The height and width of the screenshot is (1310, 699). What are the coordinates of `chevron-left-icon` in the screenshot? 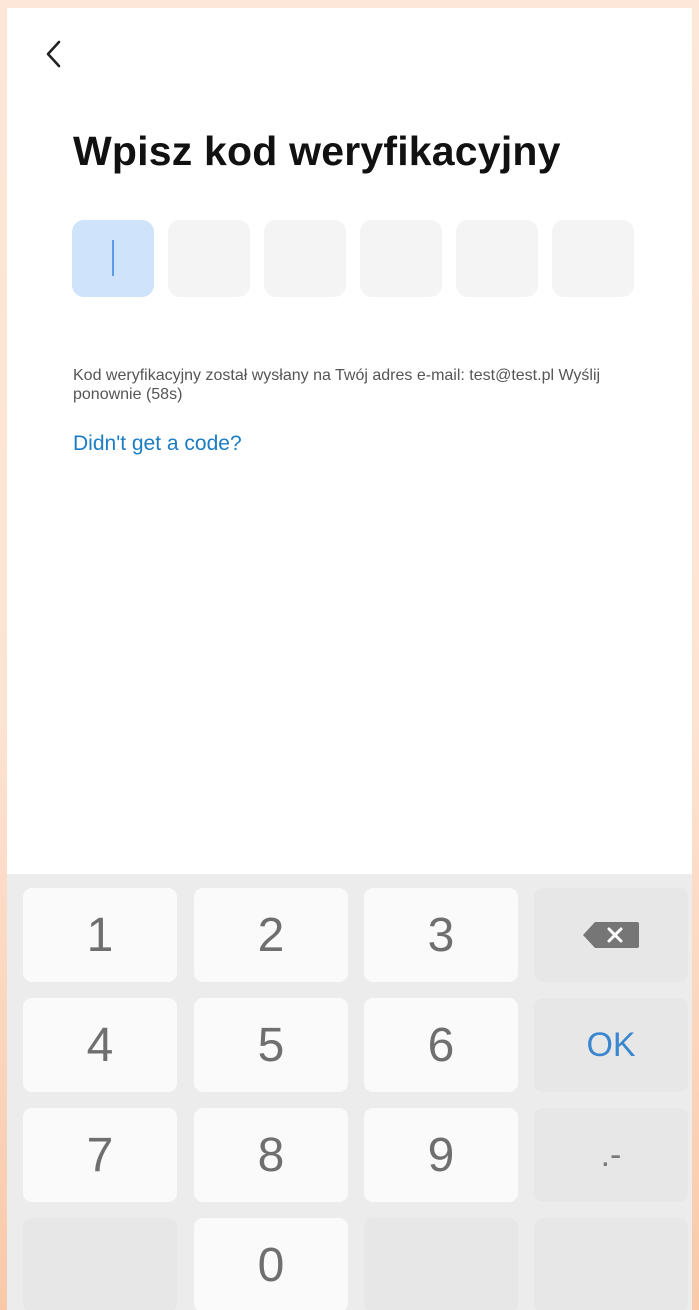 It's located at (53, 54).